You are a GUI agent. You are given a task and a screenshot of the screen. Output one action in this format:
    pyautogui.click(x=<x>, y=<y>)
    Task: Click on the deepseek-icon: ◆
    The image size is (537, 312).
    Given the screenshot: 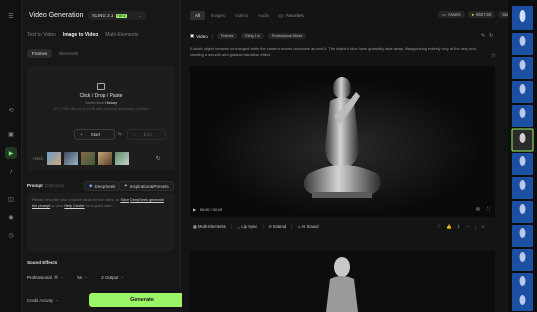 What is the action you would take?
    pyautogui.click(x=91, y=185)
    